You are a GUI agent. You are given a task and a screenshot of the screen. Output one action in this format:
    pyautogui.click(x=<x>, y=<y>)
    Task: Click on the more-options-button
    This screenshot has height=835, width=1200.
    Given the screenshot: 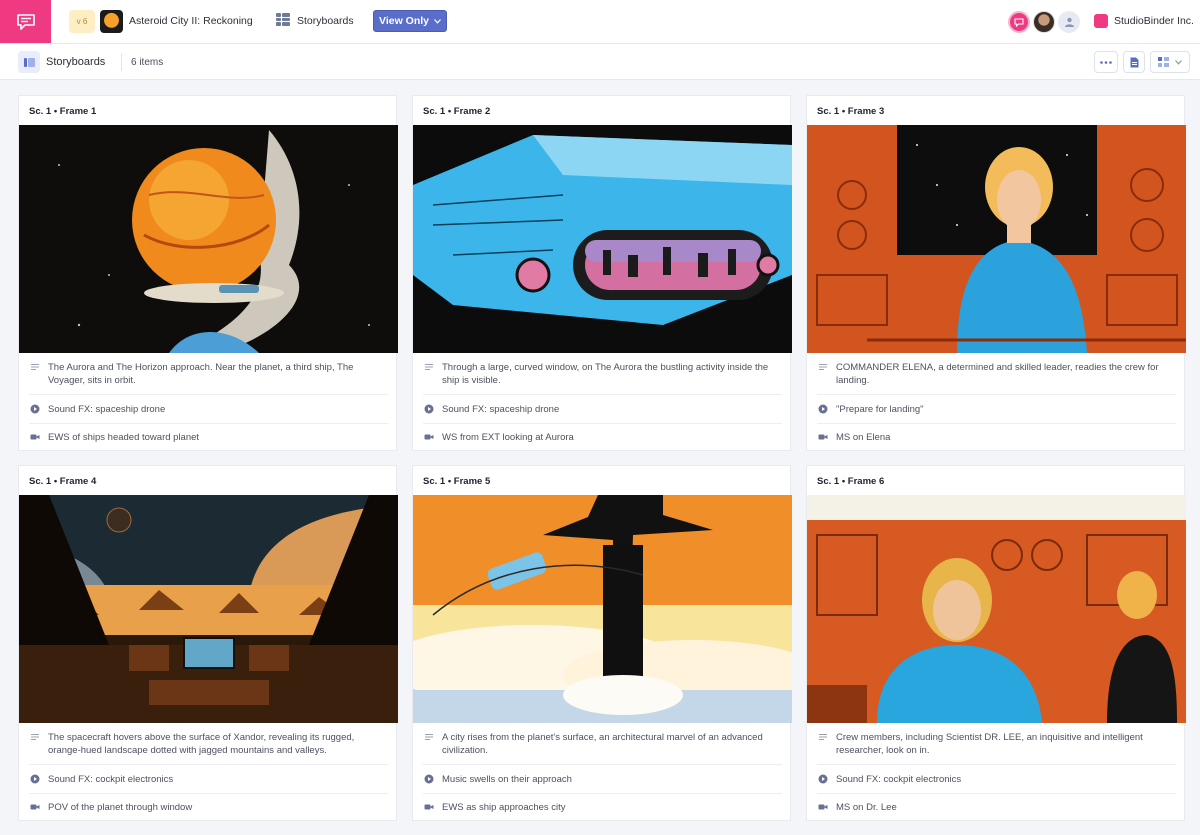 What is the action you would take?
    pyautogui.click(x=1106, y=62)
    